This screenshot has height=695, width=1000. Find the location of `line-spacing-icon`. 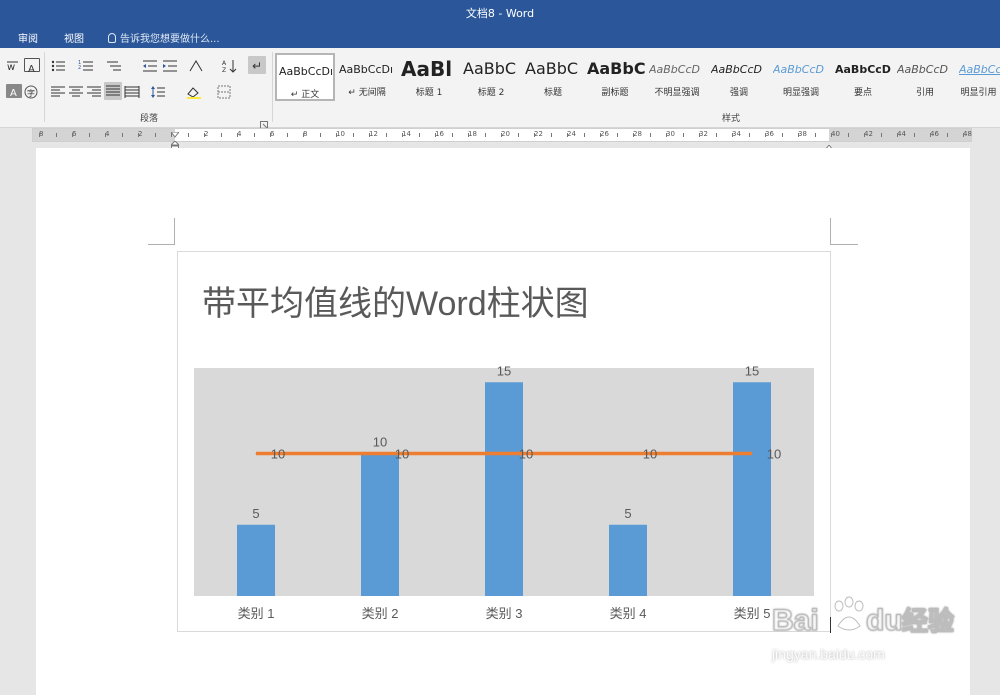

line-spacing-icon is located at coordinates (158, 91).